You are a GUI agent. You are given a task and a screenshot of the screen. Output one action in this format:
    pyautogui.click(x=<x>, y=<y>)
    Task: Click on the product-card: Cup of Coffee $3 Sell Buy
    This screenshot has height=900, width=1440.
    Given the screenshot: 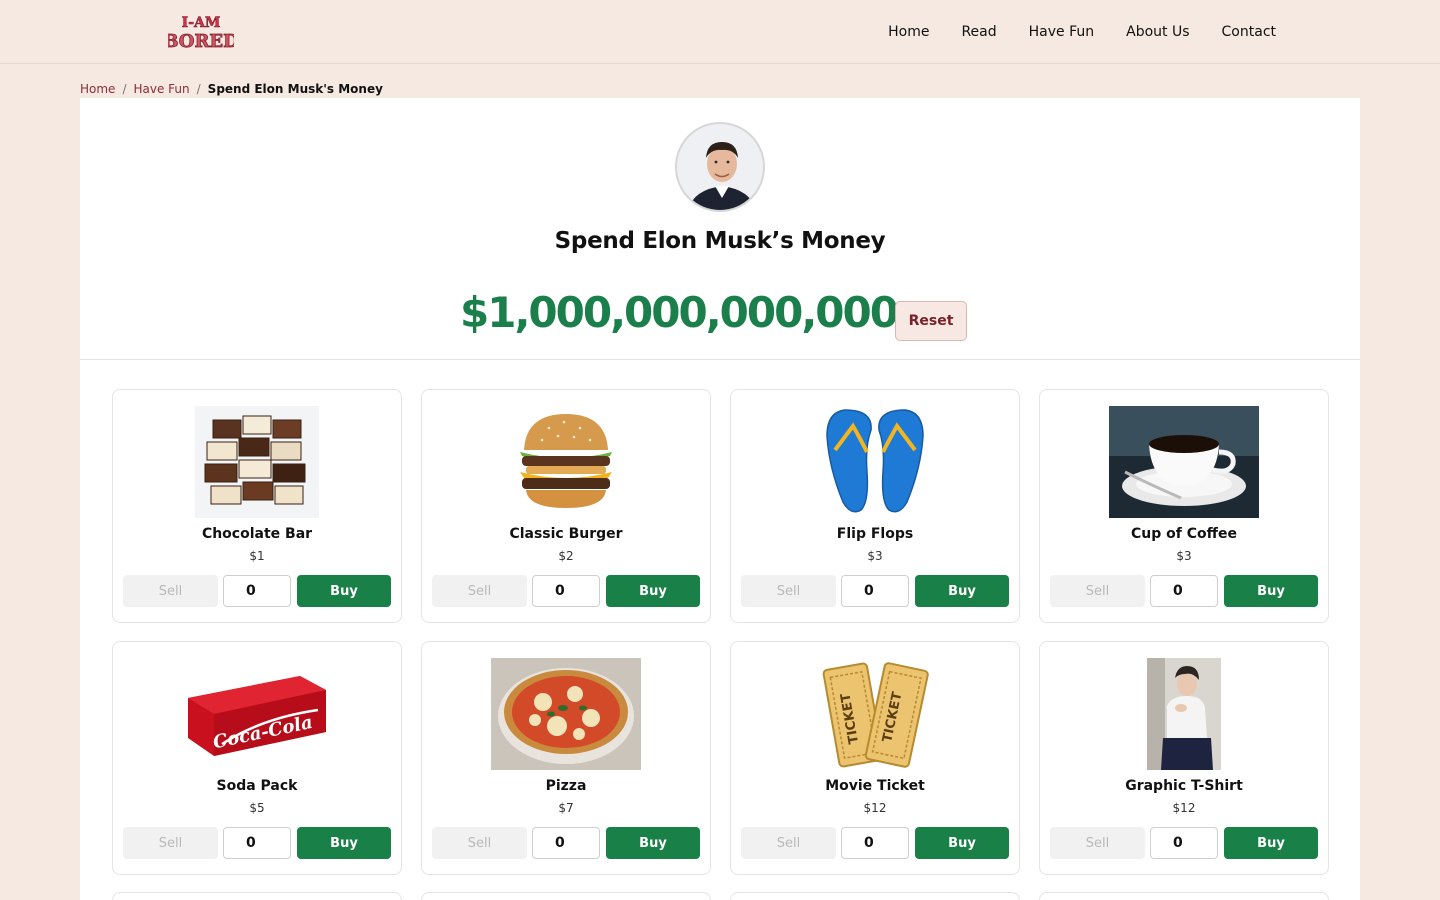 What is the action you would take?
    pyautogui.click(x=1184, y=506)
    